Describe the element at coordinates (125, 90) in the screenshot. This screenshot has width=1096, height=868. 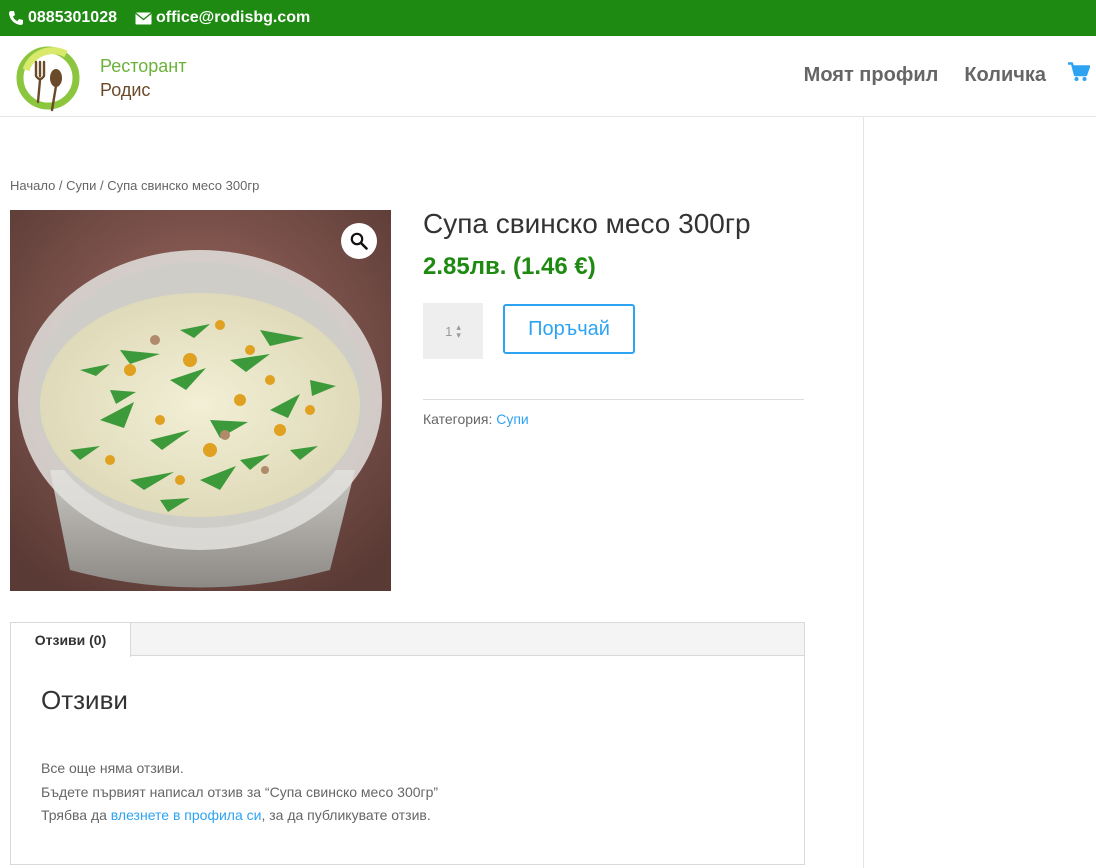
I see `logo-line-2: Родис` at that location.